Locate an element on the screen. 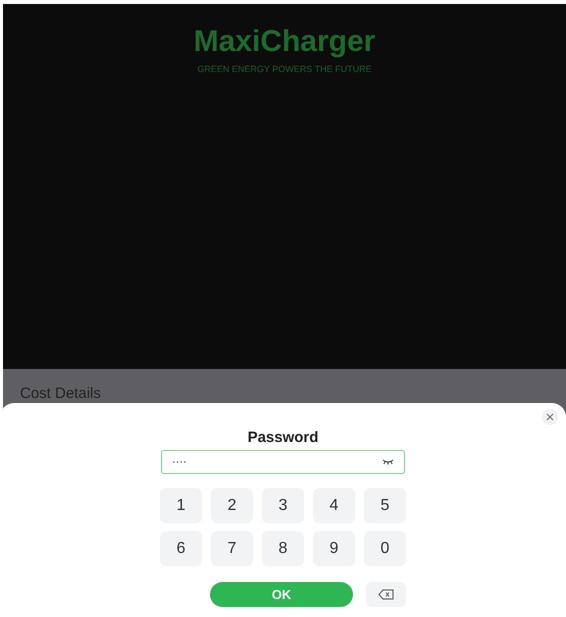 The image size is (566, 617). dialog-title: Password is located at coordinates (283, 437).